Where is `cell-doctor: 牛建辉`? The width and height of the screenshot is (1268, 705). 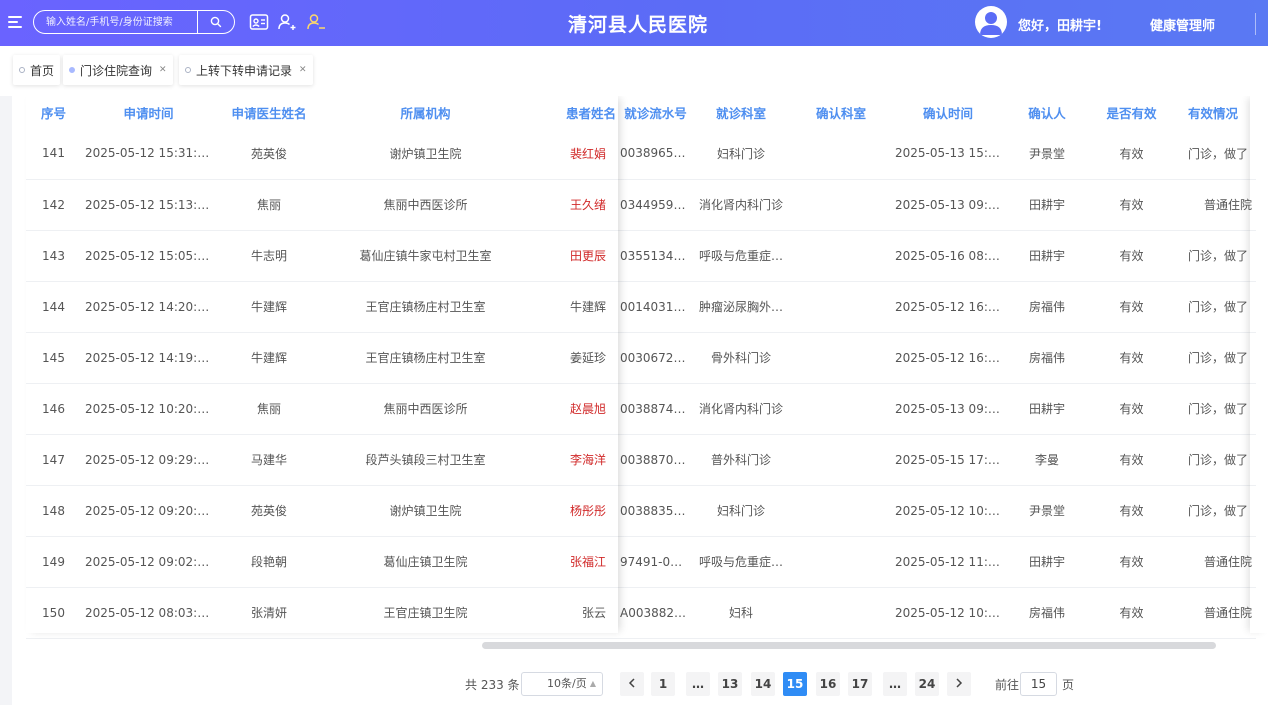 cell-doctor: 牛建辉 is located at coordinates (269, 358).